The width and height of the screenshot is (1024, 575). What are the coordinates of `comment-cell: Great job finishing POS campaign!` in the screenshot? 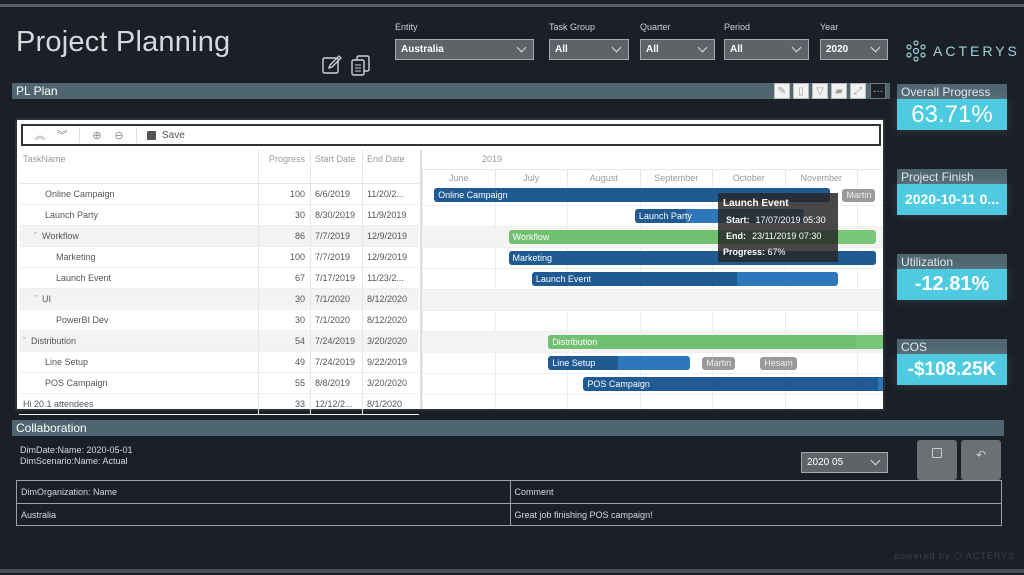 It's located at (756, 514).